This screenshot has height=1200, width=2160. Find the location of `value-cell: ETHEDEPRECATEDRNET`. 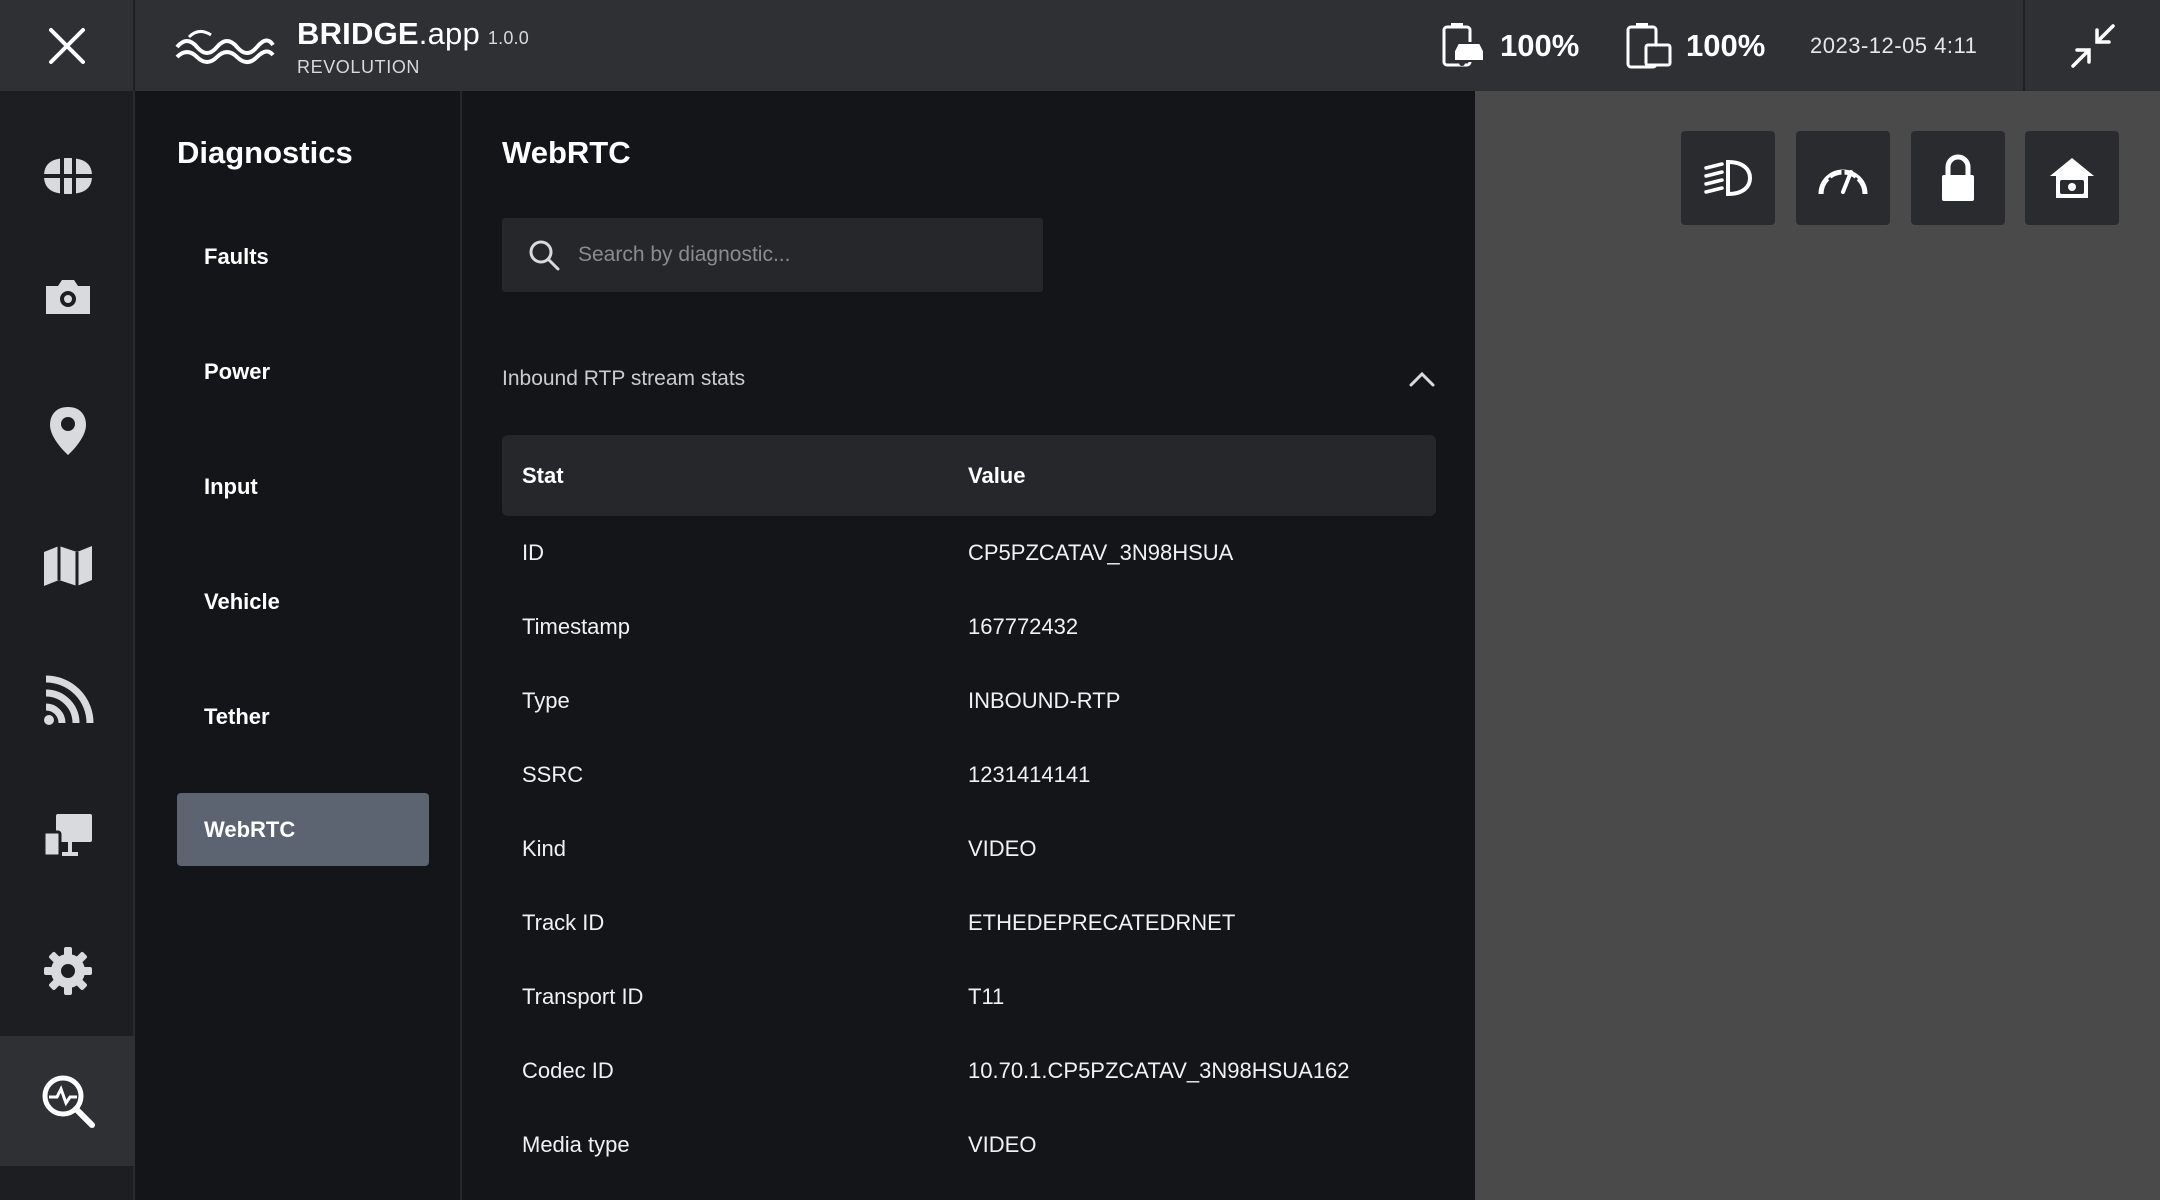

value-cell: ETHEDEPRECATEDRNET is located at coordinates (1102, 922).